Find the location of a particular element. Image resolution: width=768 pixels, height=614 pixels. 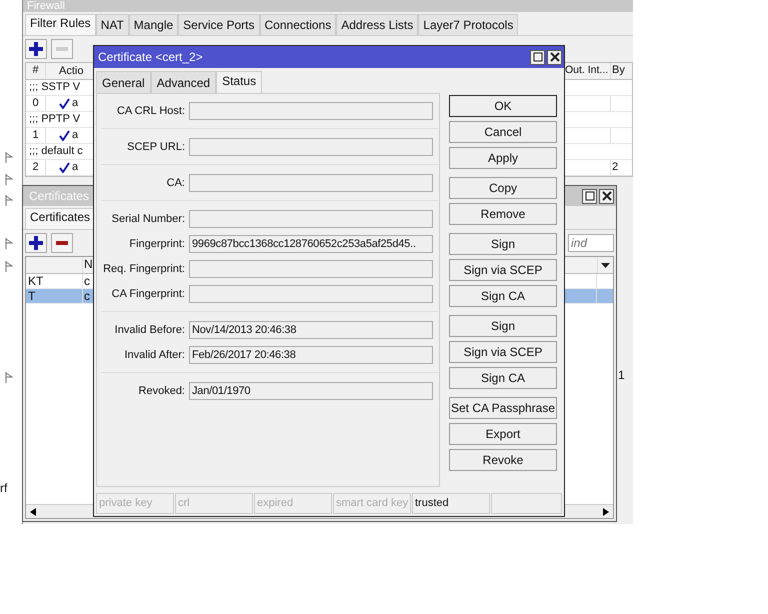

dialog-button: Remove is located at coordinates (503, 214).